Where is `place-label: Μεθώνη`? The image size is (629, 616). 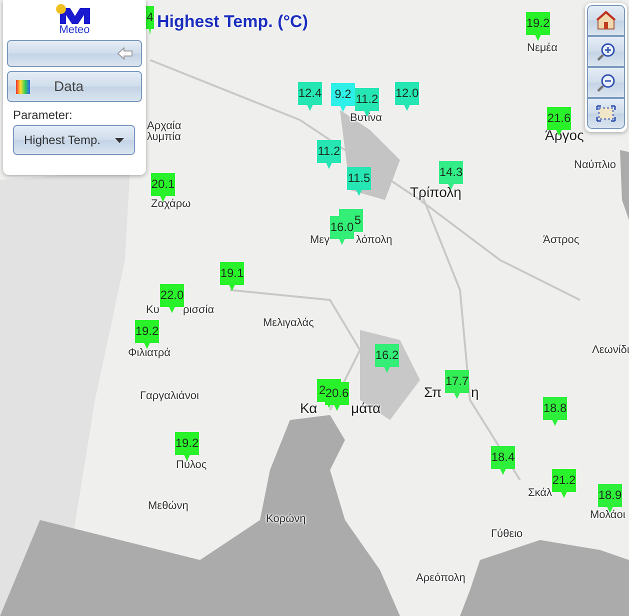
place-label: Μεθώνη is located at coordinates (168, 506).